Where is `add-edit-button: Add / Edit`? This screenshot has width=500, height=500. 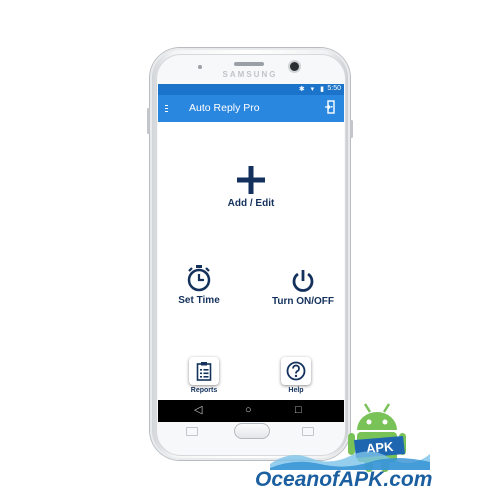
add-edit-button: Add / Edit is located at coordinates (251, 186).